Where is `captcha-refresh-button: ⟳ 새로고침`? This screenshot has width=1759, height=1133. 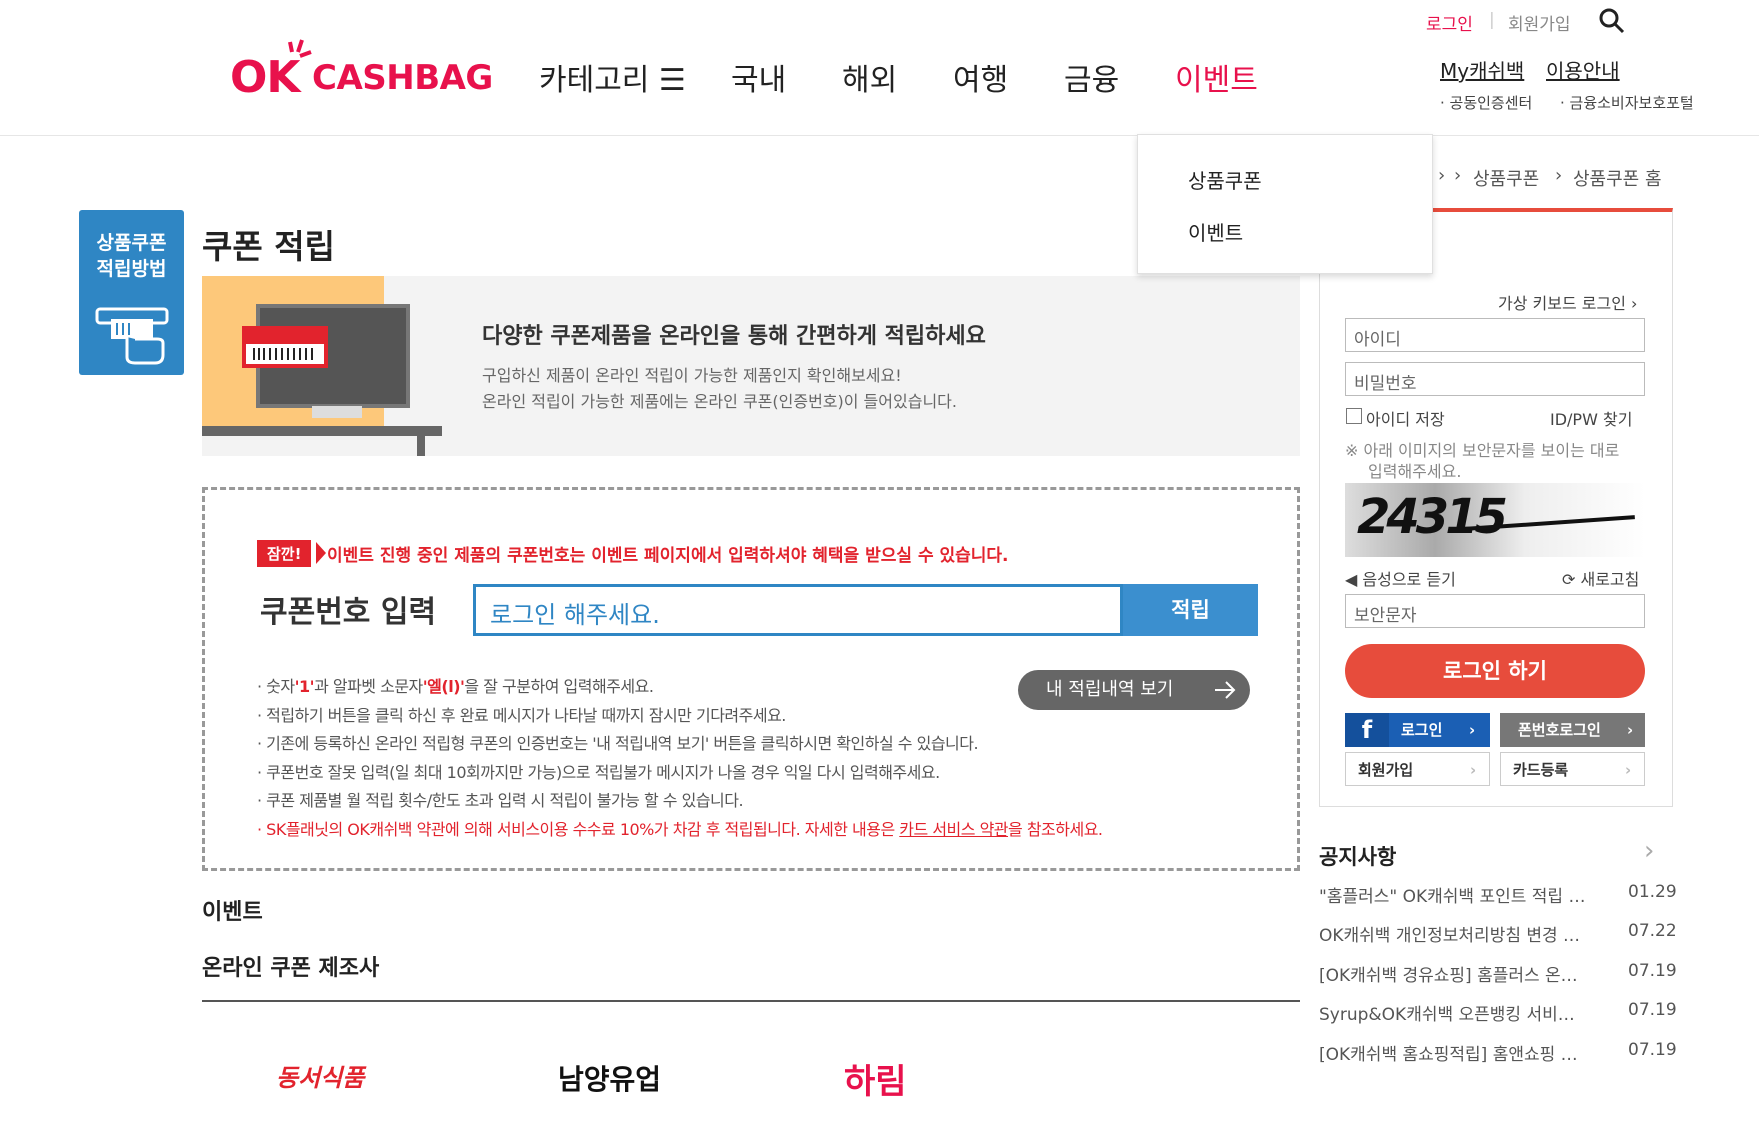 captcha-refresh-button: ⟳ 새로고침 is located at coordinates (1600, 578).